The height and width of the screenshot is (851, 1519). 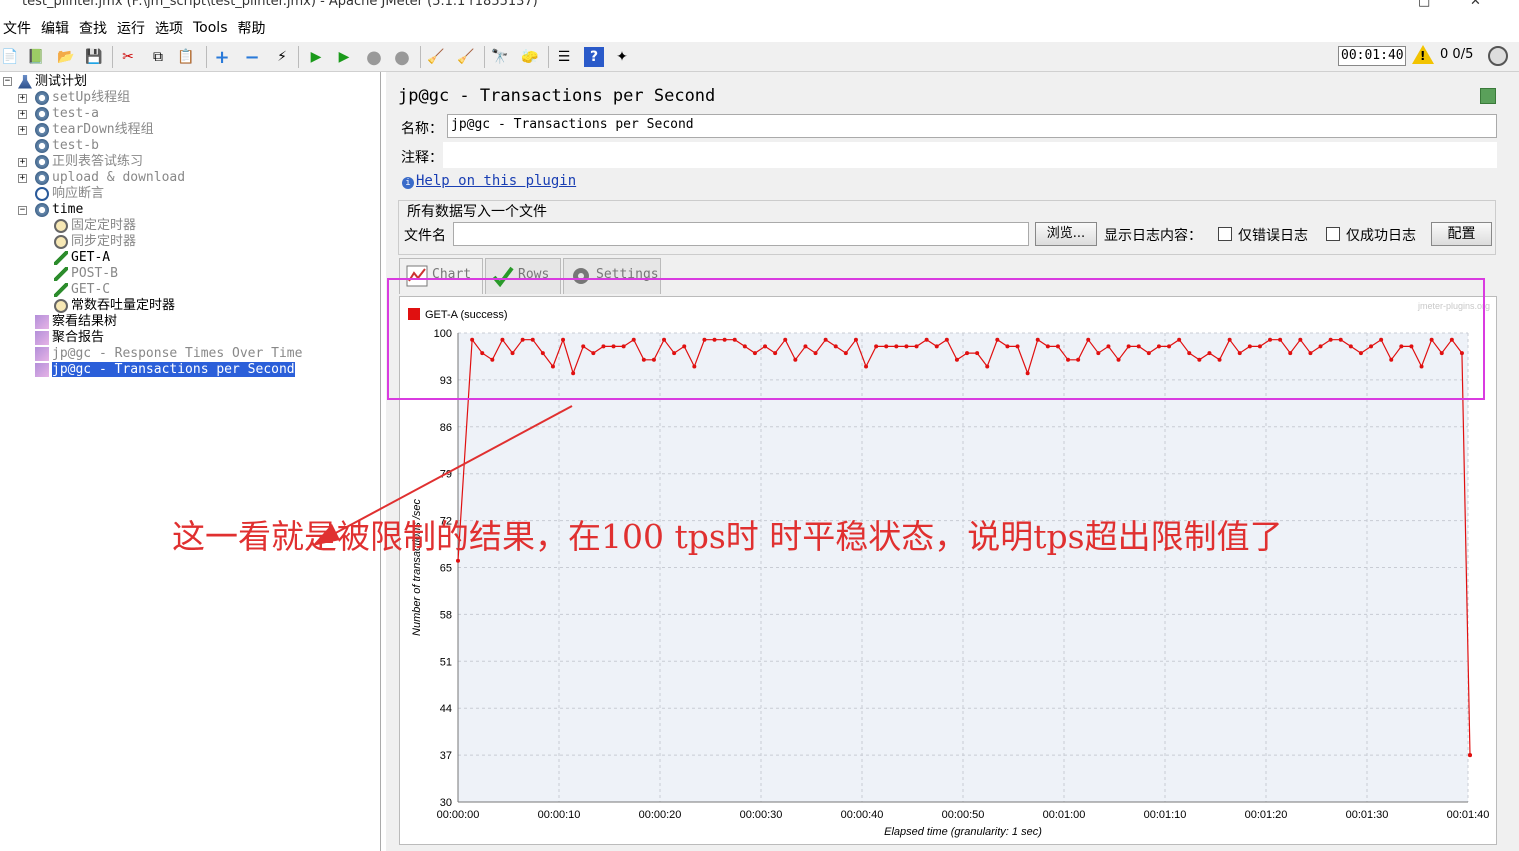 What do you see at coordinates (1423, 54) in the screenshot?
I see `warning-icon` at bounding box center [1423, 54].